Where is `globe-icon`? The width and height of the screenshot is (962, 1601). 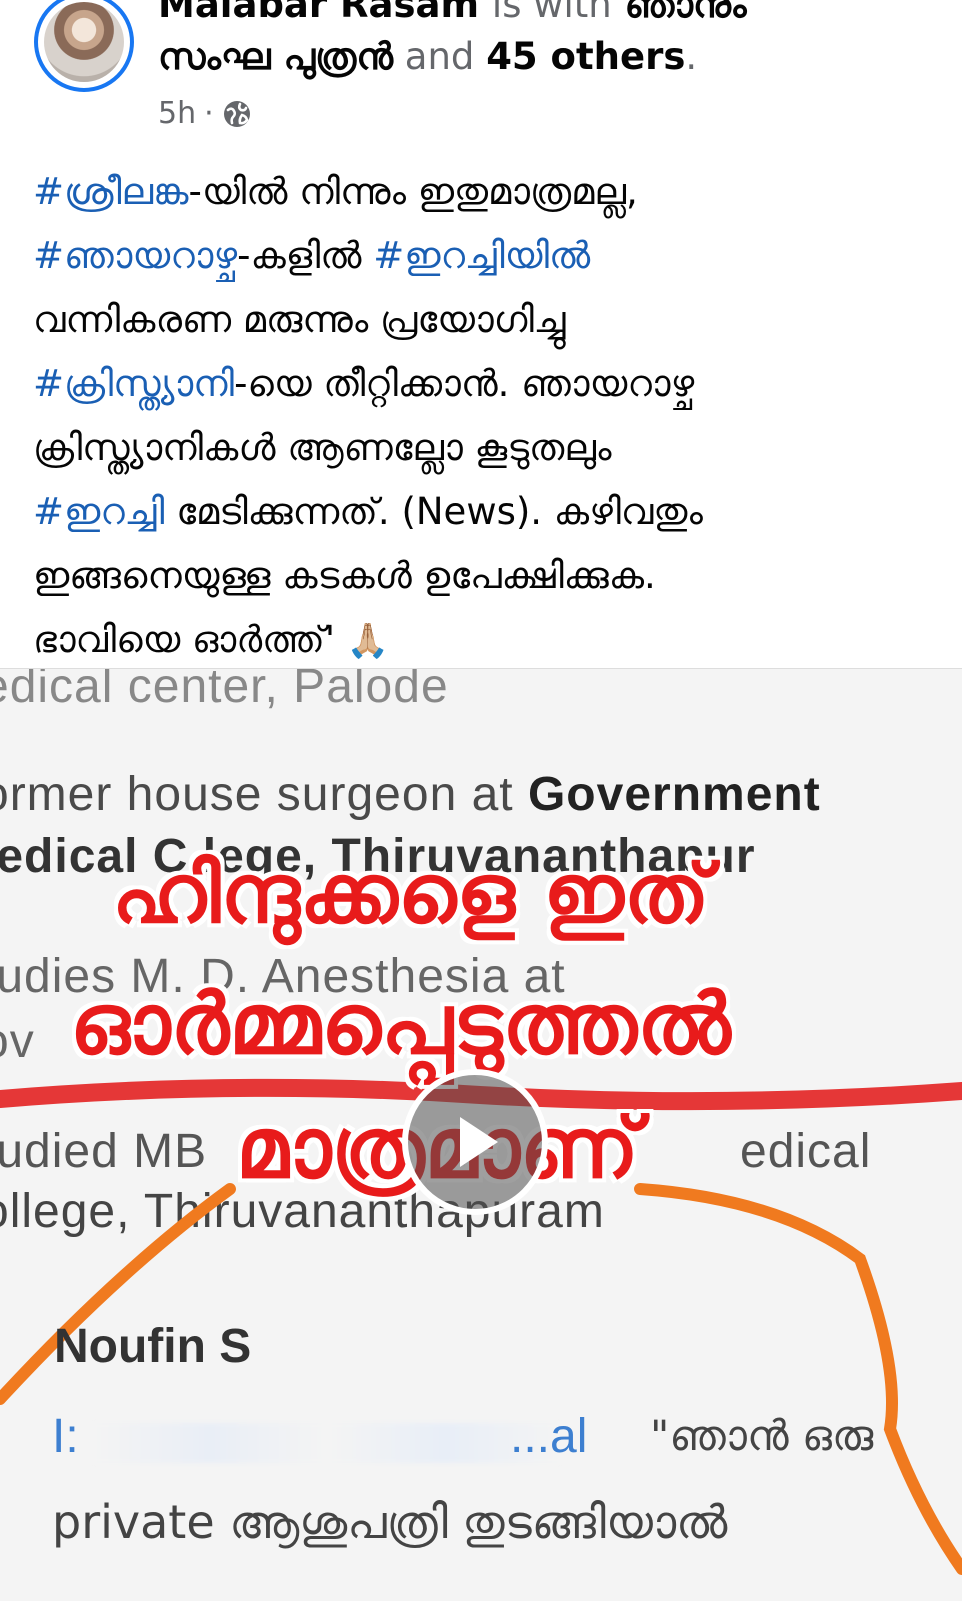
globe-icon is located at coordinates (237, 114).